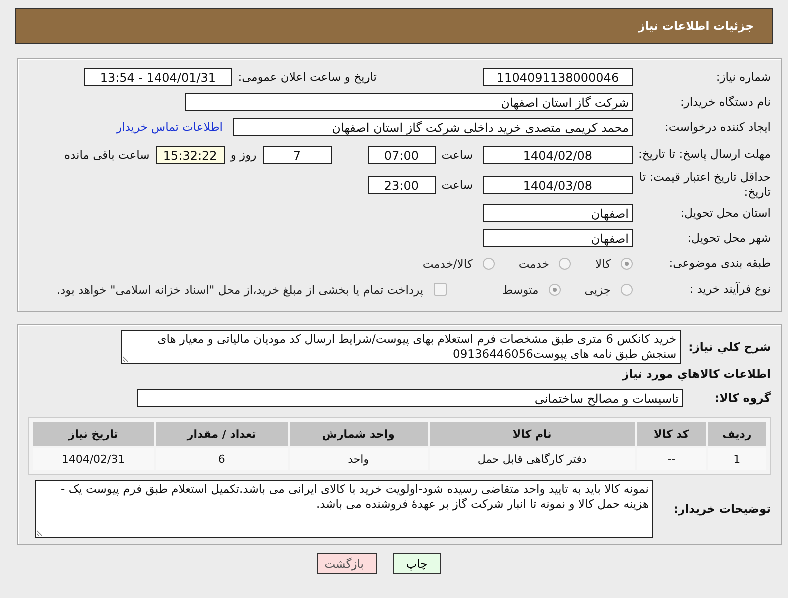  Describe the element at coordinates (534, 263) in the screenshot. I see `option-label: خدمت` at that location.